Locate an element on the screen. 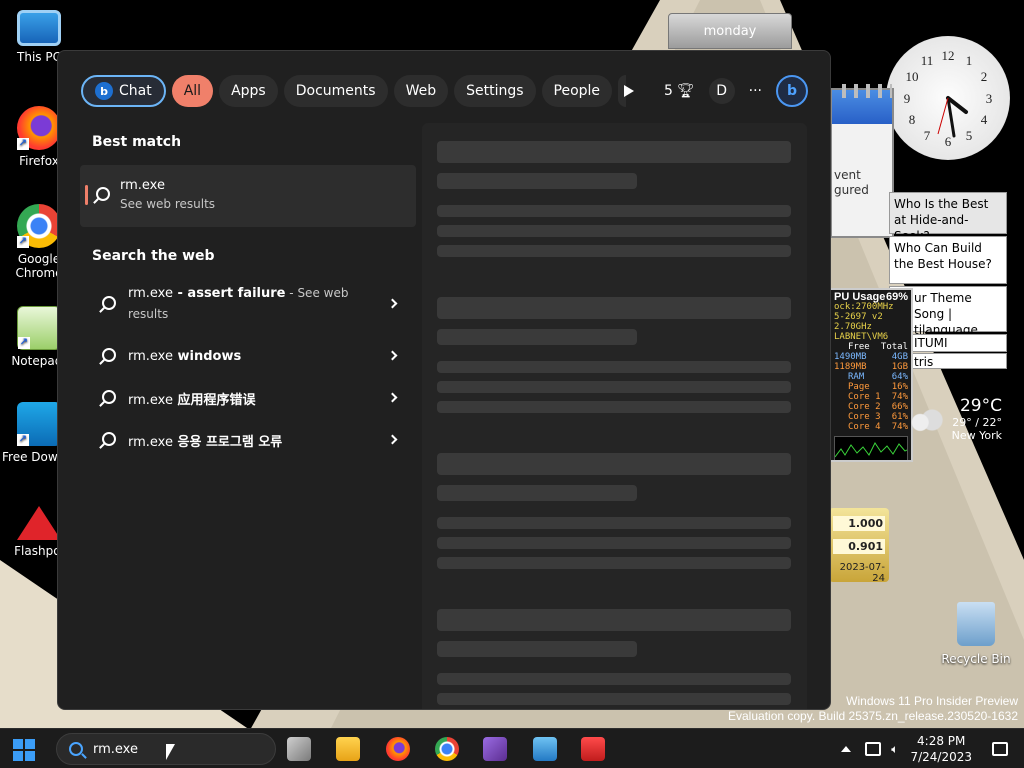 The width and height of the screenshot is (1024, 768). account-avatar: D is located at coordinates (721, 91).